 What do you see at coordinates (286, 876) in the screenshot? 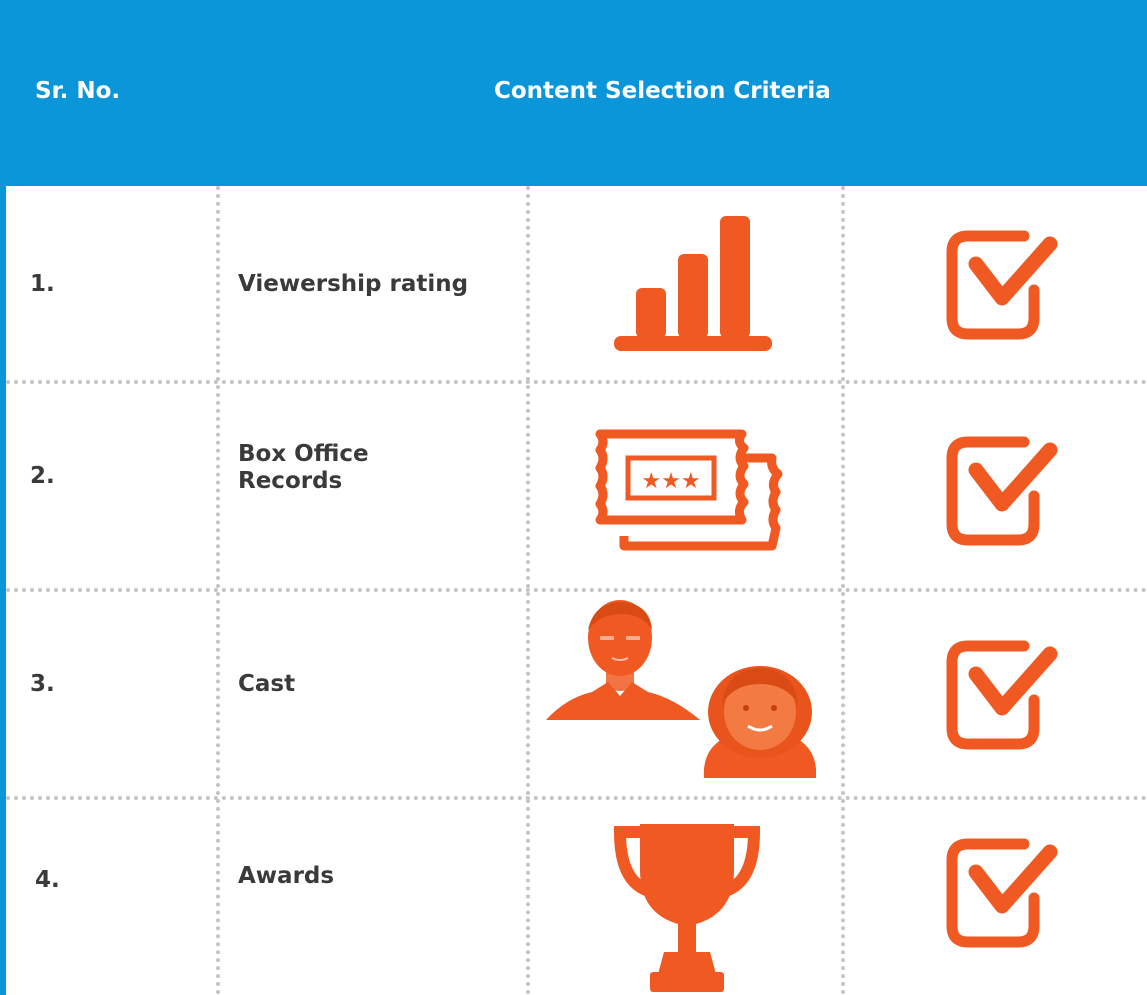
I see `row-label: Awards` at bounding box center [286, 876].